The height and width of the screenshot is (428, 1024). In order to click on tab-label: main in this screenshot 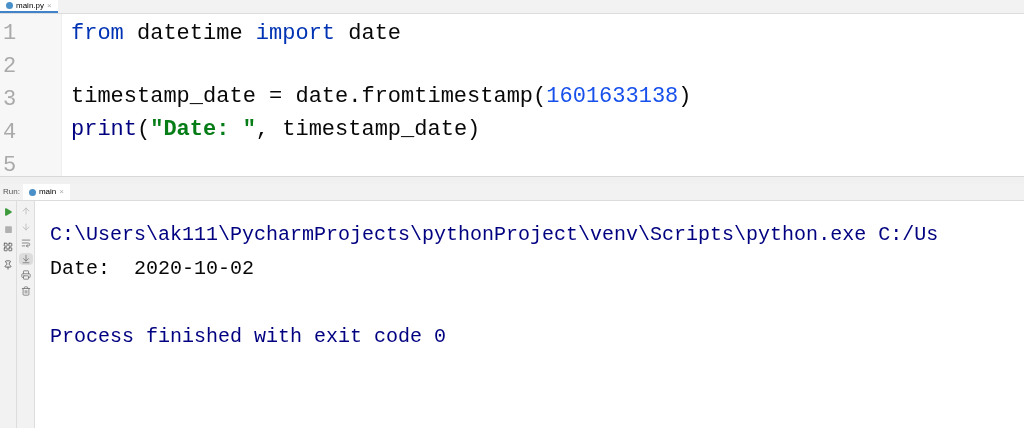, I will do `click(47, 192)`.